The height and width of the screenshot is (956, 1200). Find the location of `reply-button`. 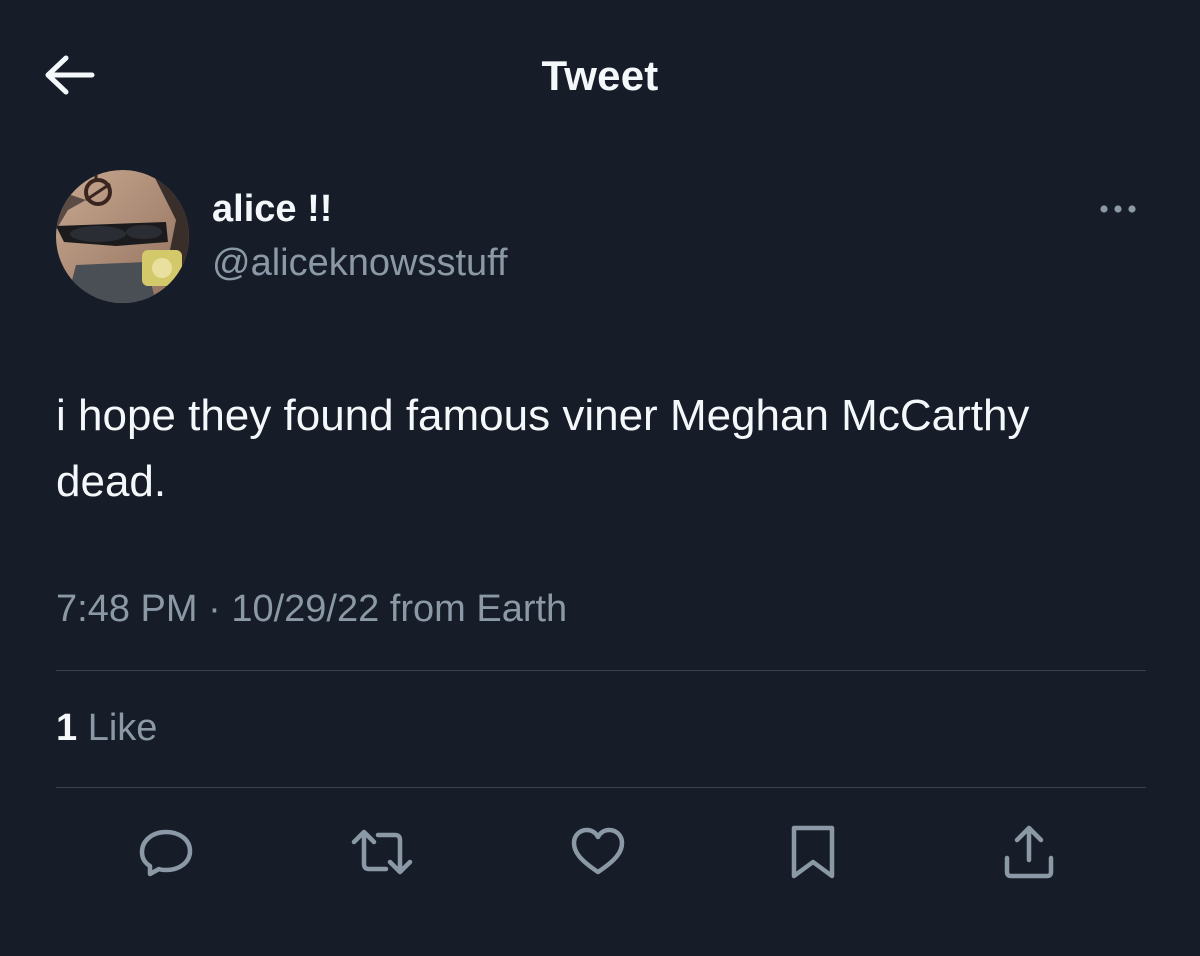

reply-button is located at coordinates (166, 852).